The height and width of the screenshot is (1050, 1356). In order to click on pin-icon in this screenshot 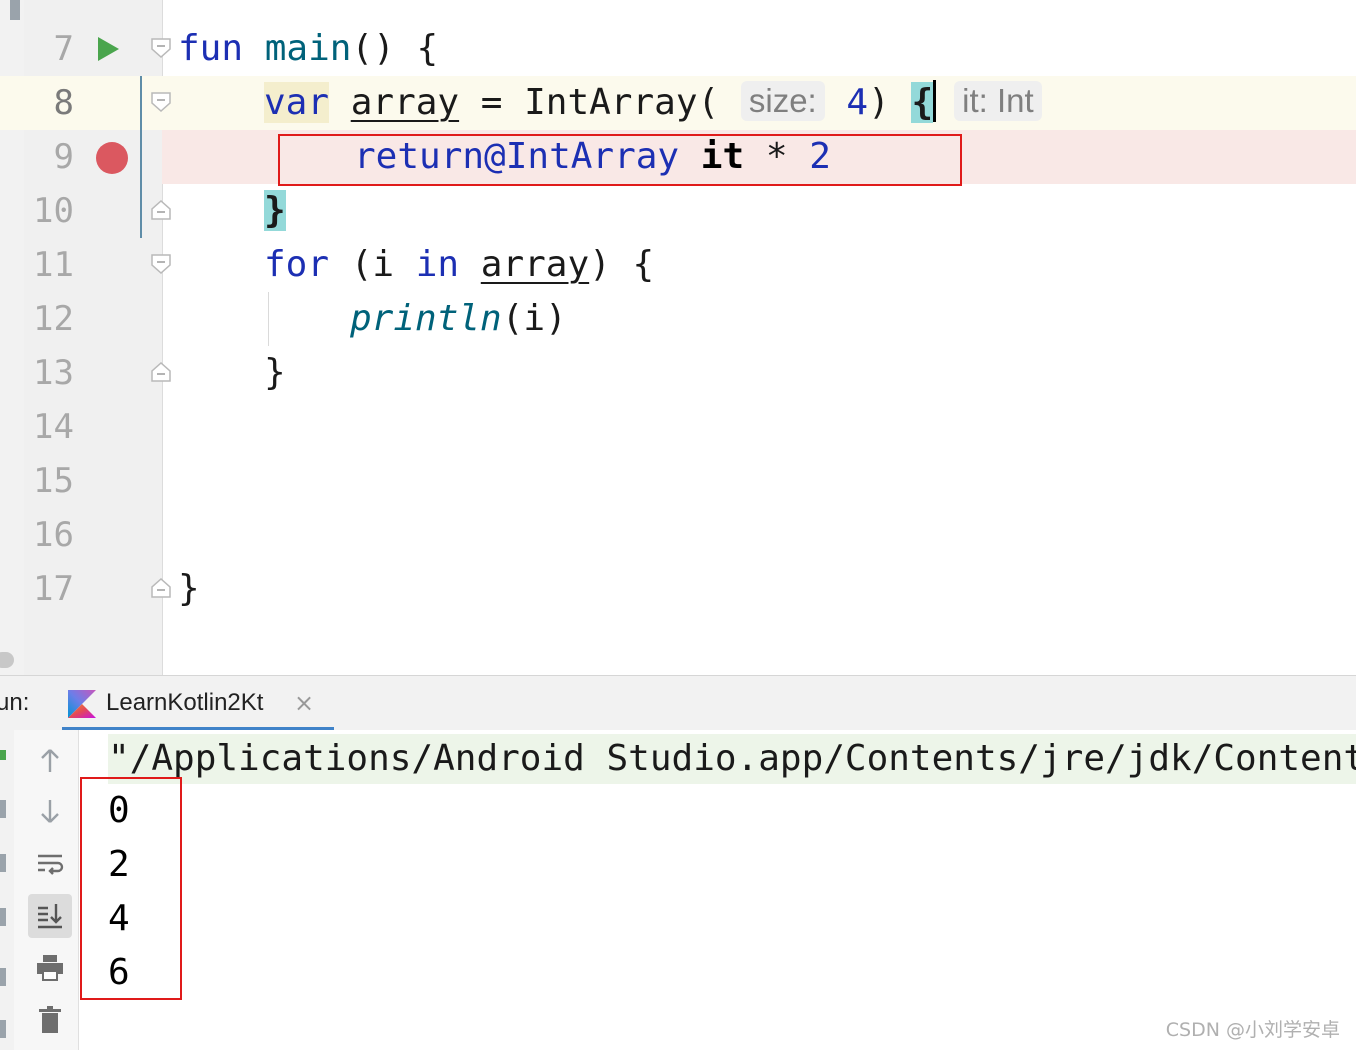, I will do `click(3, 1029)`.